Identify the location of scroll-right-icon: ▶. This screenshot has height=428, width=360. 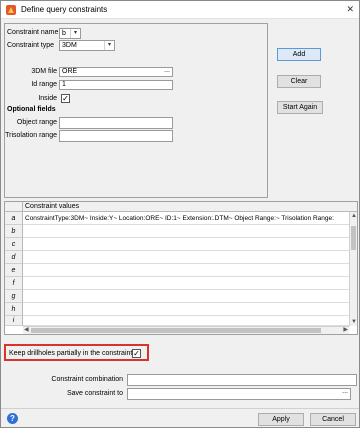
(345, 330).